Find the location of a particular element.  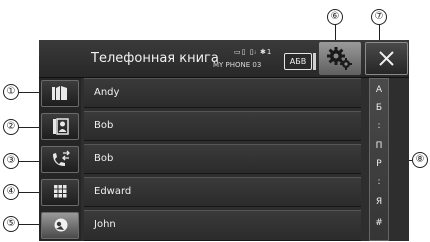

settings-button is located at coordinates (340, 58).